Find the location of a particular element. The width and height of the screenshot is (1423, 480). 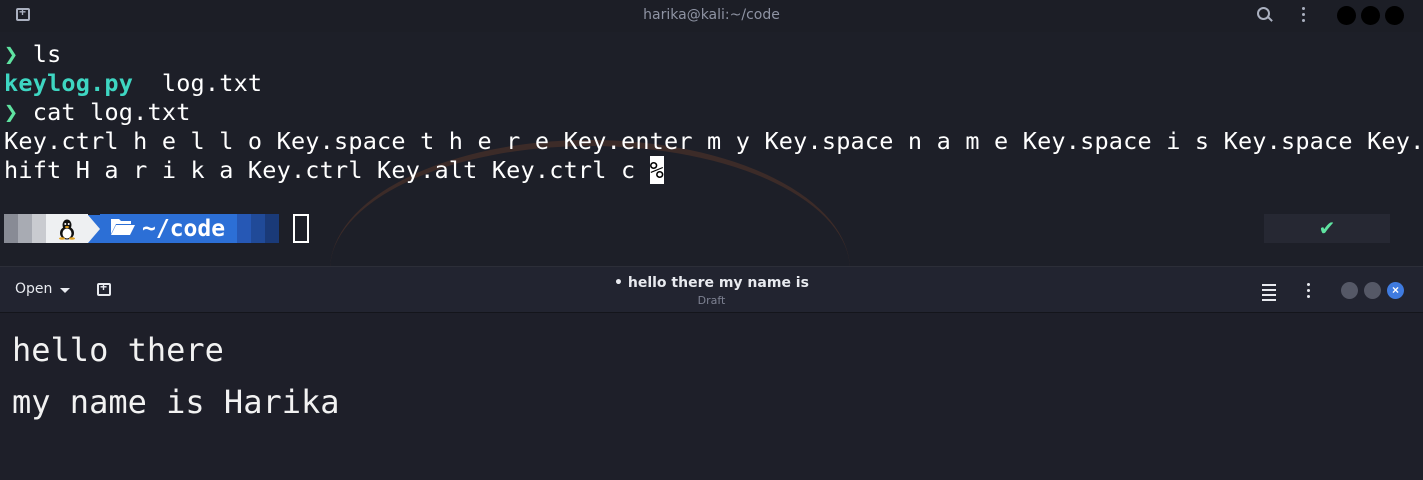

terminal-titlebar: harika@kali:~/code is located at coordinates (711, 16).